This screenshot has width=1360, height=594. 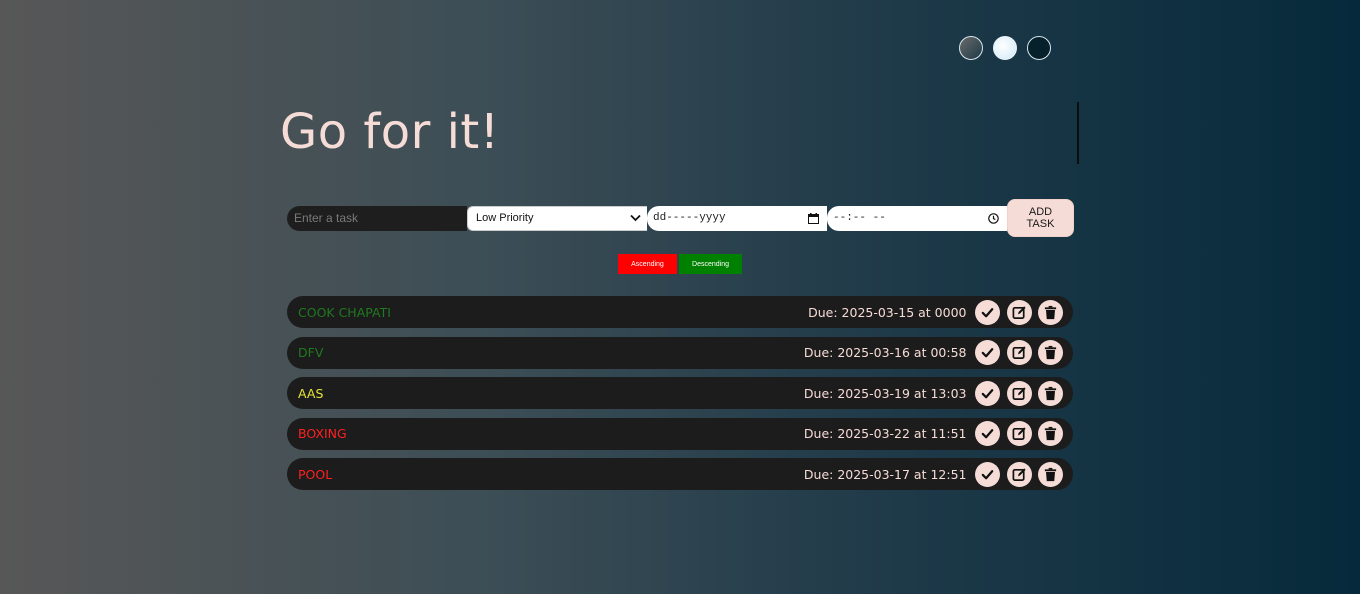 I want to click on priority-select-value: Low Priority, so click(x=505, y=218).